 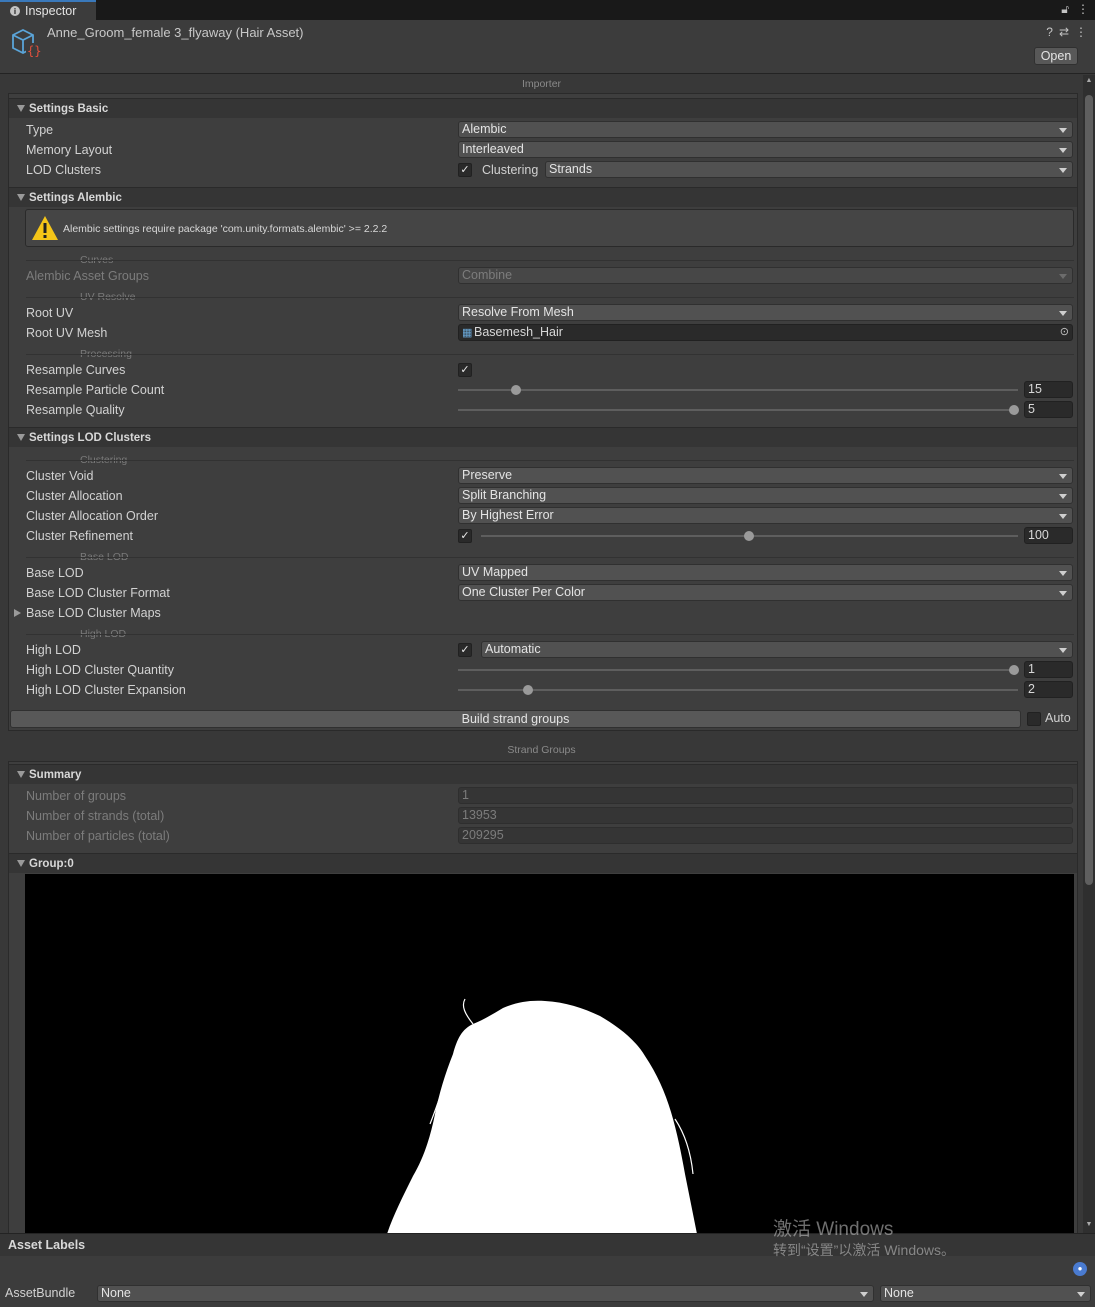 I want to click on scroll-down-icon: ▼, so click(x=1089, y=1224).